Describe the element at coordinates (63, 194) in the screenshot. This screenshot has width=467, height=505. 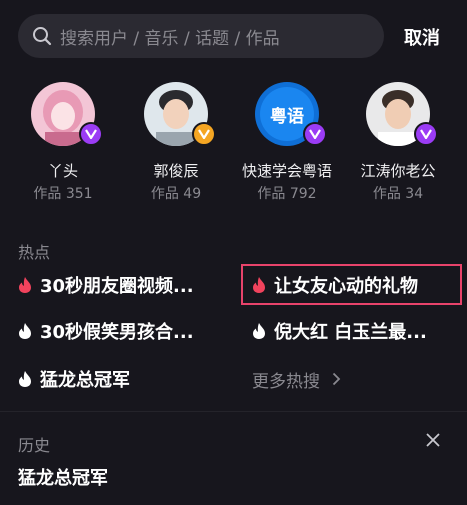
I see `user-works-count: 作品 351` at that location.